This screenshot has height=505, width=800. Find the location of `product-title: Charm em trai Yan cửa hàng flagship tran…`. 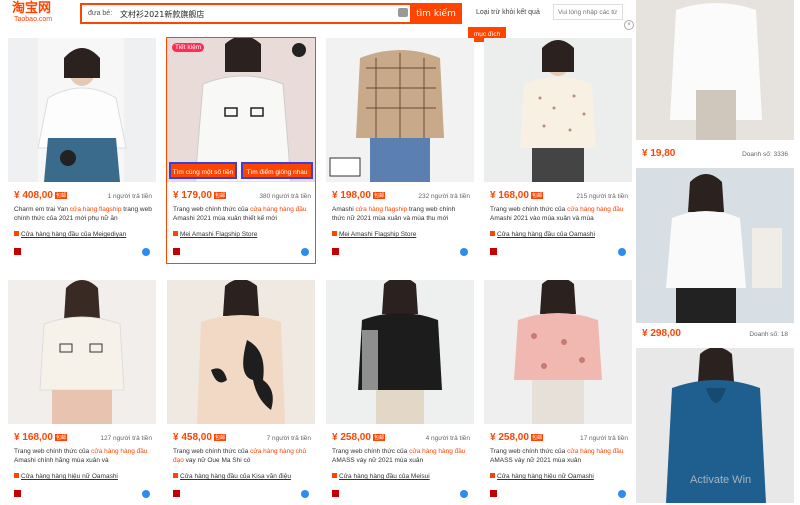

product-title: Charm em trai Yan cửa hàng flagship tran… is located at coordinates (83, 214).